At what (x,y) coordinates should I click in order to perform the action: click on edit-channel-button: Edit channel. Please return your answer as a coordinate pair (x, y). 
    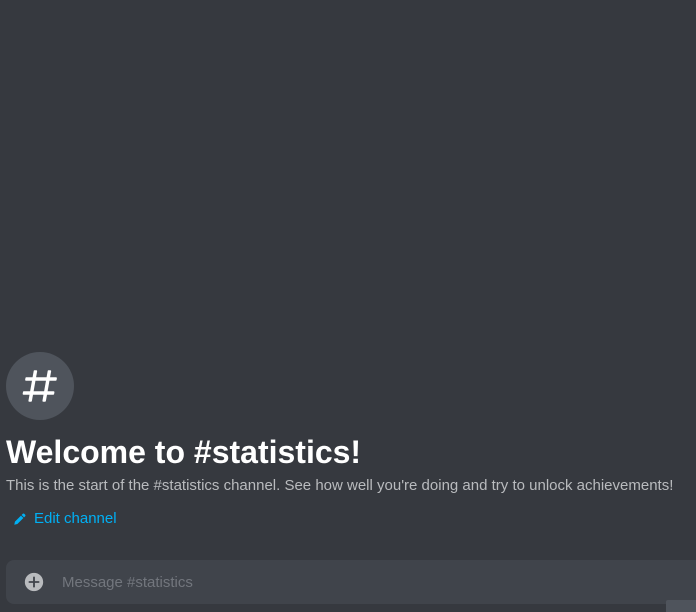
    Looking at the image, I should click on (65, 519).